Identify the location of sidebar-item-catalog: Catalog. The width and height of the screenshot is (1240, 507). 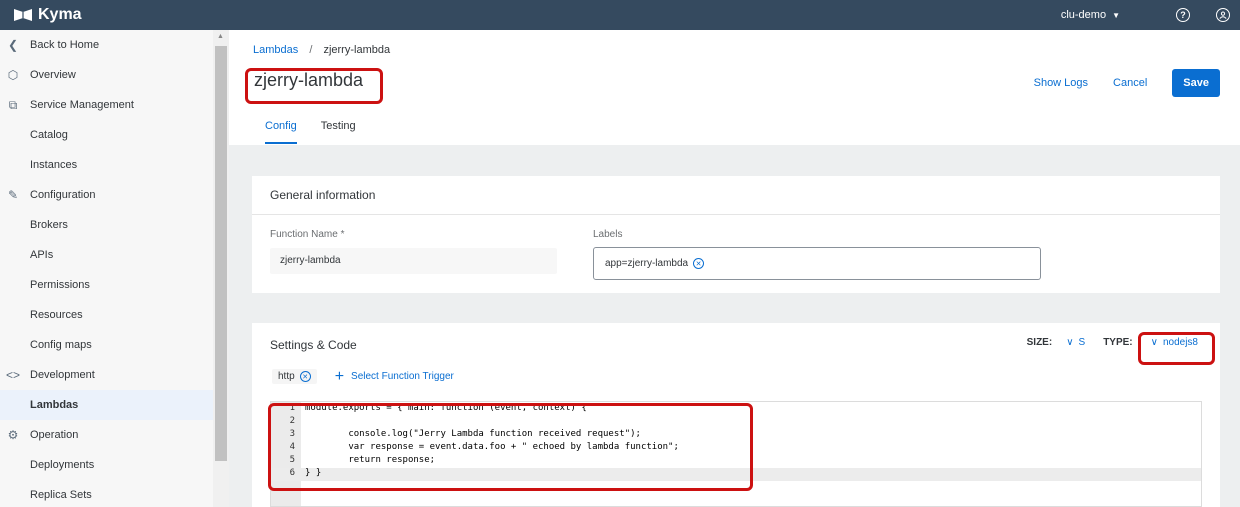
(106, 135).